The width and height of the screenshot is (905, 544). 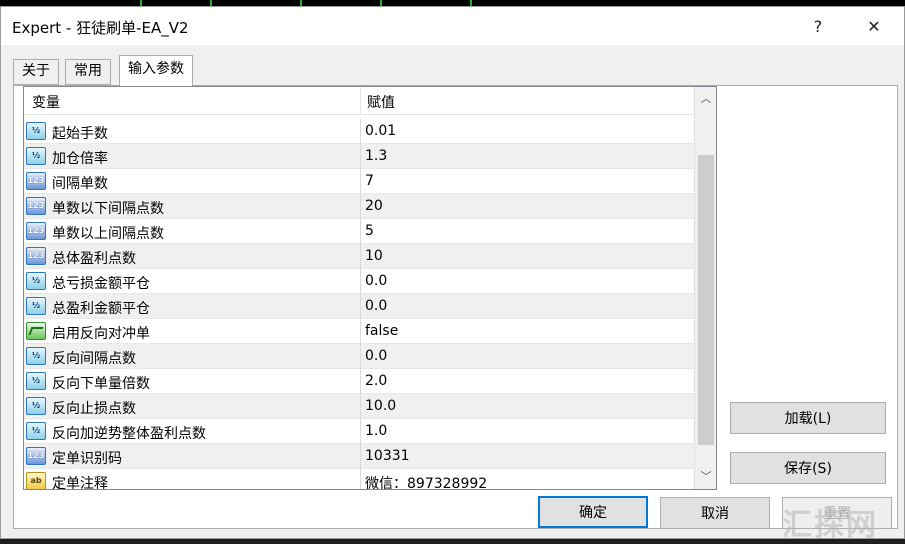 What do you see at coordinates (359, 101) in the screenshot?
I see `grid-header: 变量 赋值` at bounding box center [359, 101].